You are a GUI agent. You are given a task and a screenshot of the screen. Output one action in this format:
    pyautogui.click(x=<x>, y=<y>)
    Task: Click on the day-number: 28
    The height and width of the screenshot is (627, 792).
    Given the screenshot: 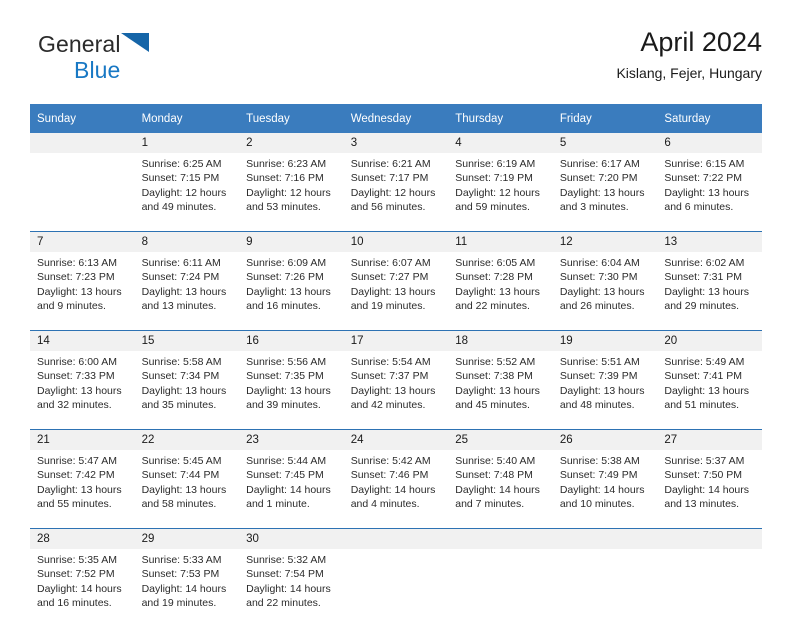 What is the action you would take?
    pyautogui.click(x=82, y=538)
    